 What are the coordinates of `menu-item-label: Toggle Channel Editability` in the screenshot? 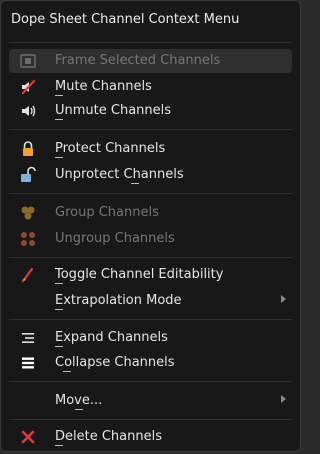 It's located at (139, 274).